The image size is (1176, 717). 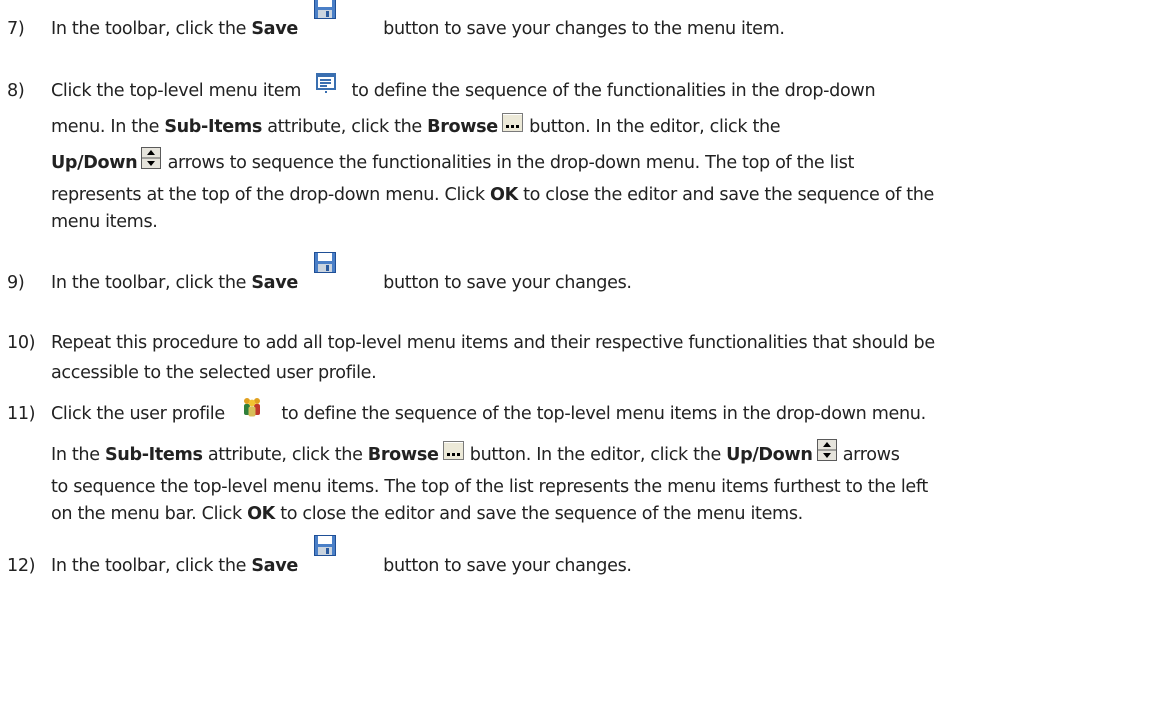 I want to click on step-text: Click the user profile, so click(x=141, y=414).